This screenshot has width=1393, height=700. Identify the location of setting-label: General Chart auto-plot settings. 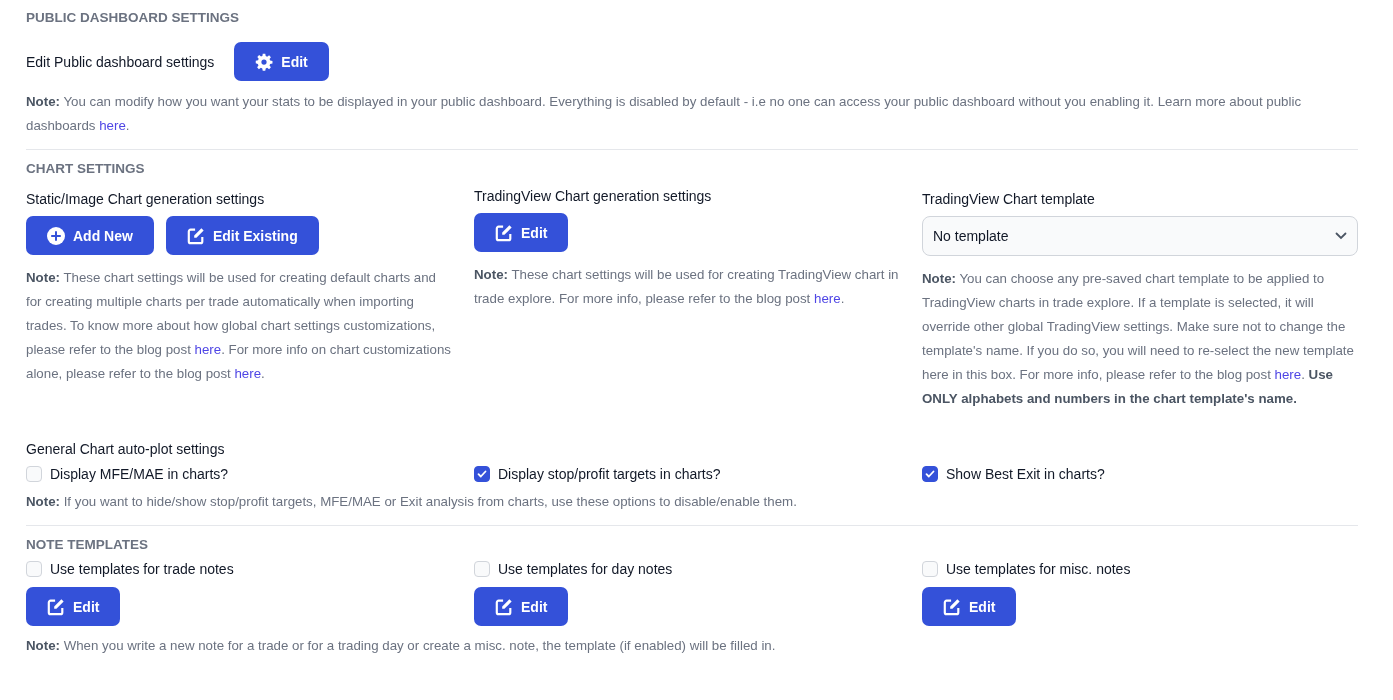
(126, 449).